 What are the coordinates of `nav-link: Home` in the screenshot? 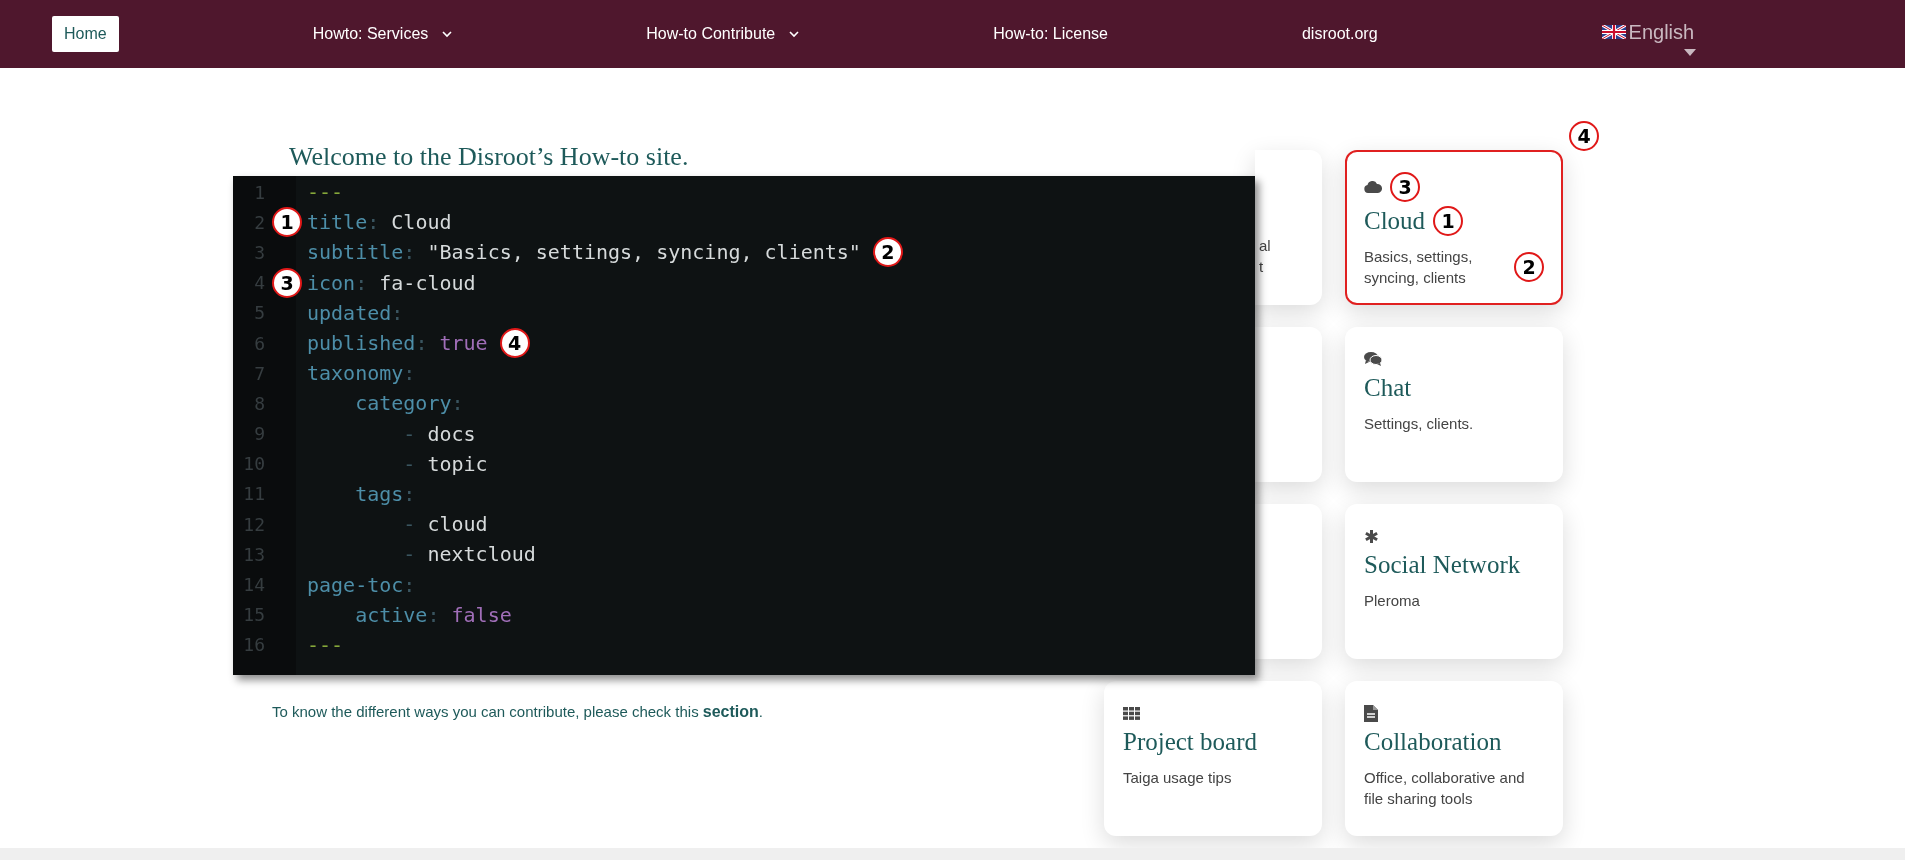 It's located at (85, 34).